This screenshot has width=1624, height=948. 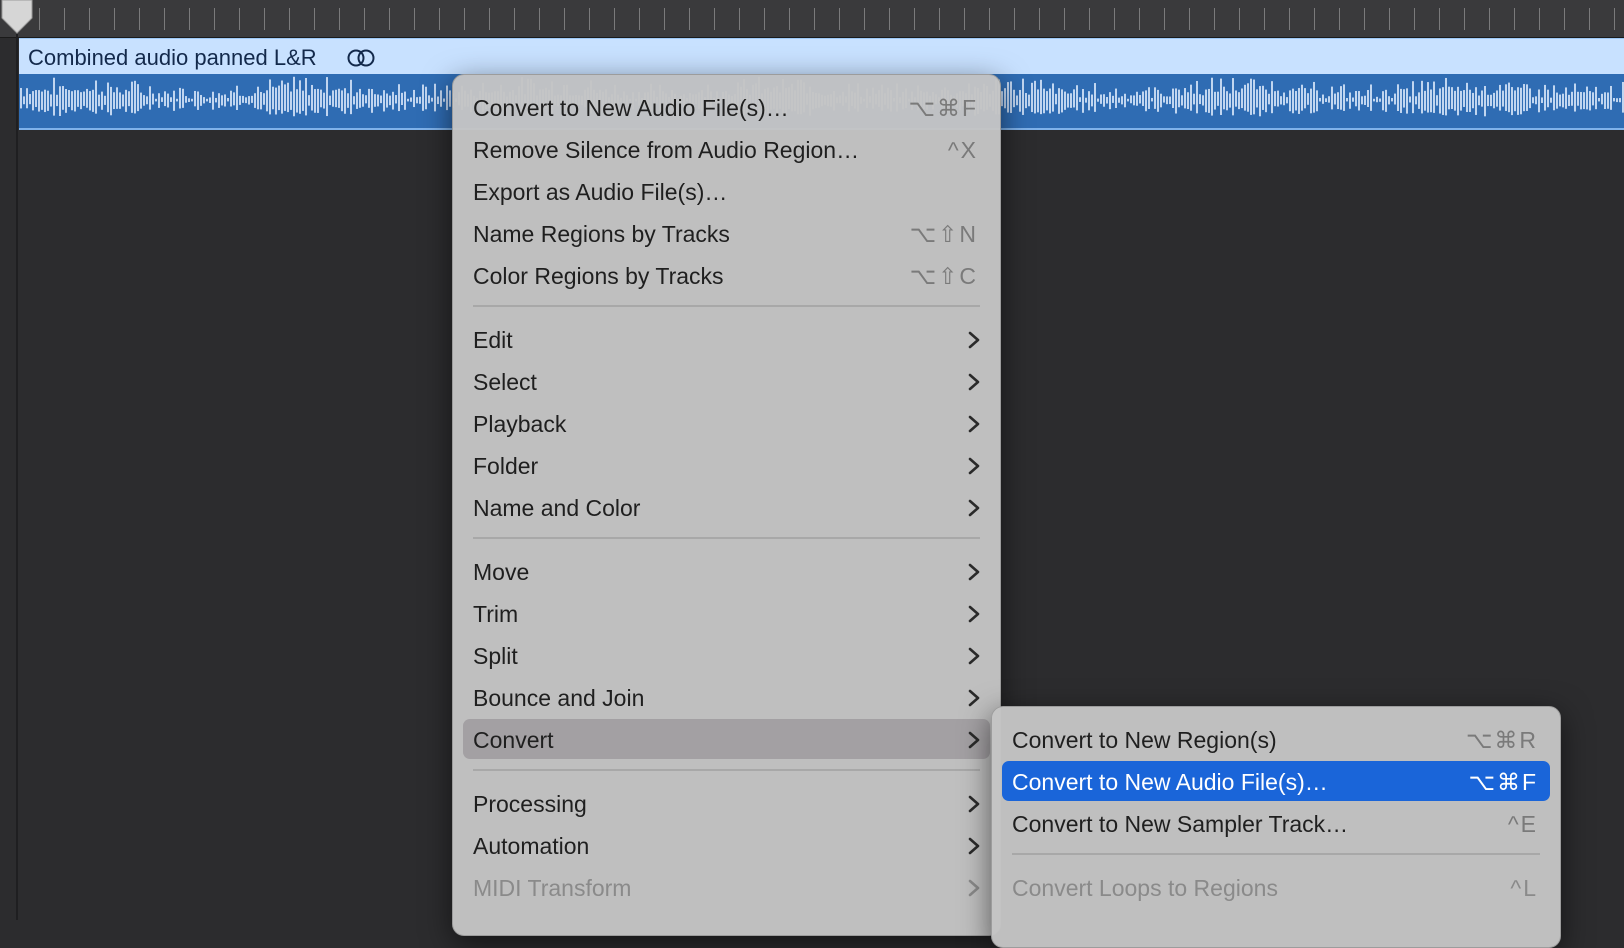 I want to click on playhead-icon, so click(x=17, y=17).